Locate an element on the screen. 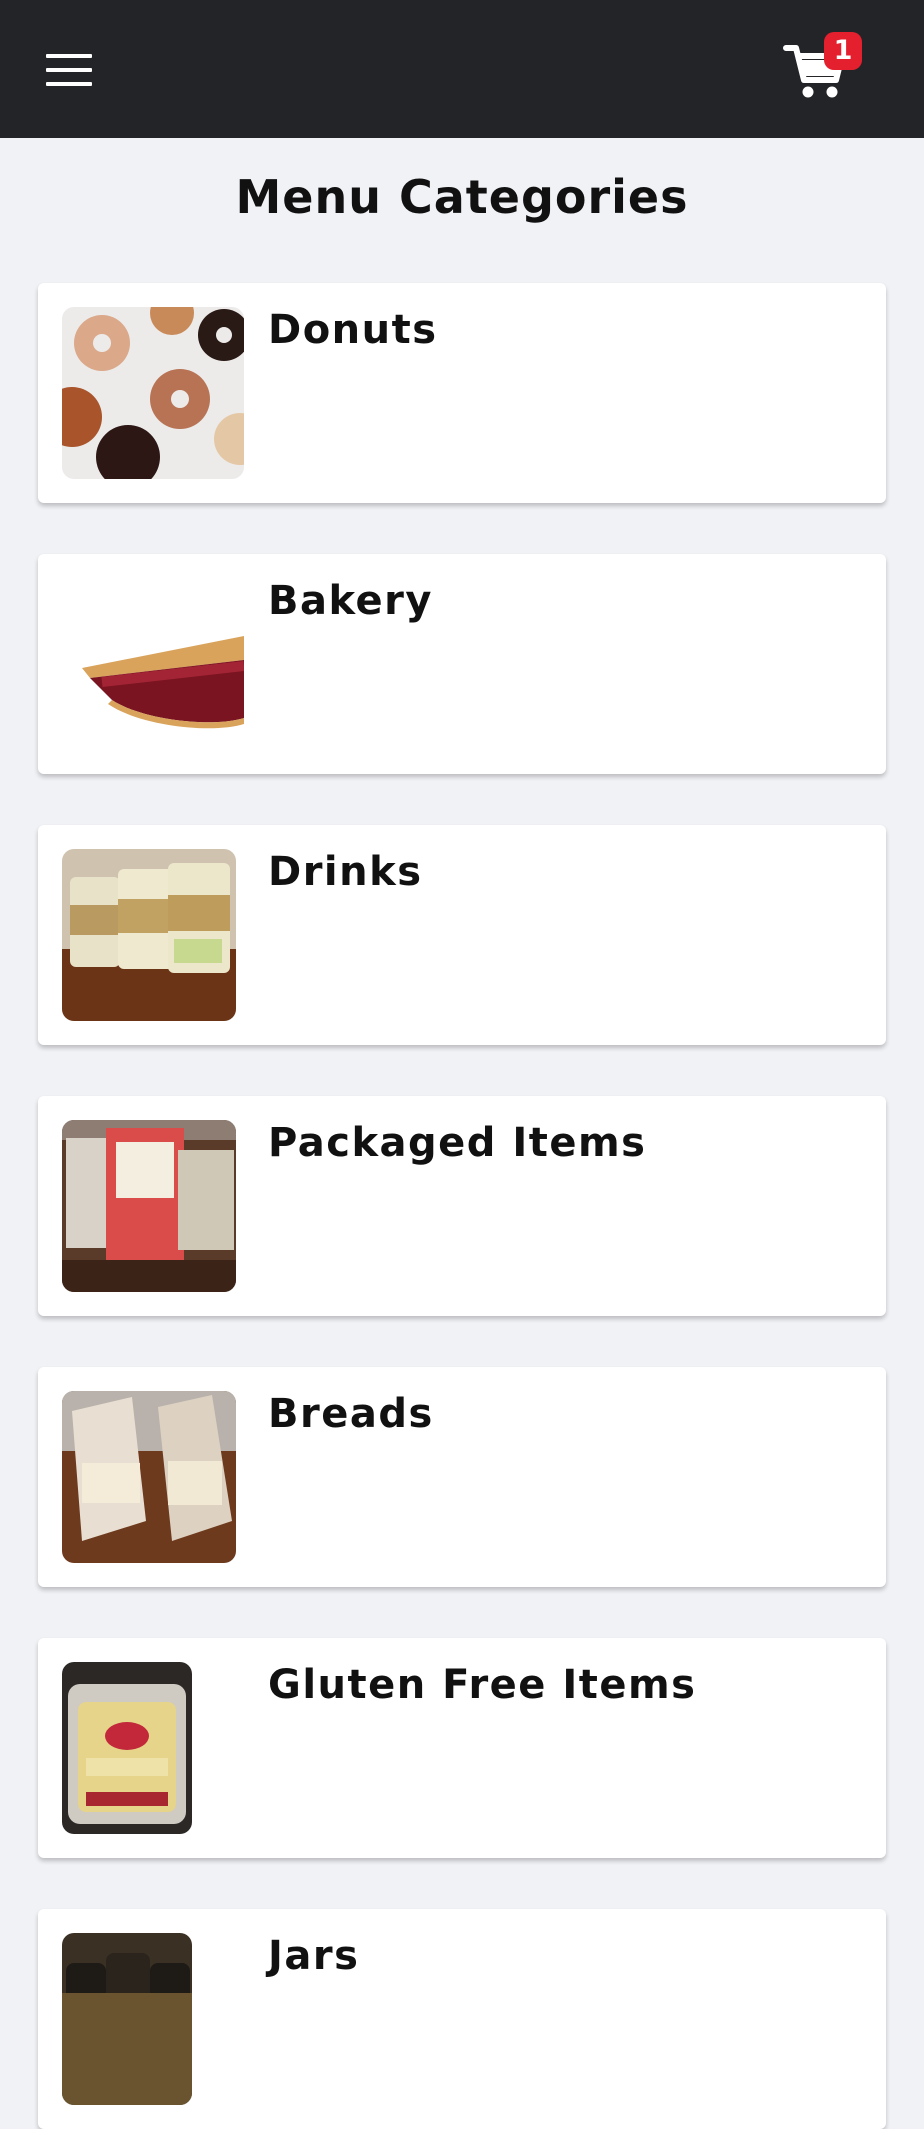 Image resolution: width=924 pixels, height=2129 pixels. category-card-packaged-items: Packaged Items is located at coordinates (462, 1206).